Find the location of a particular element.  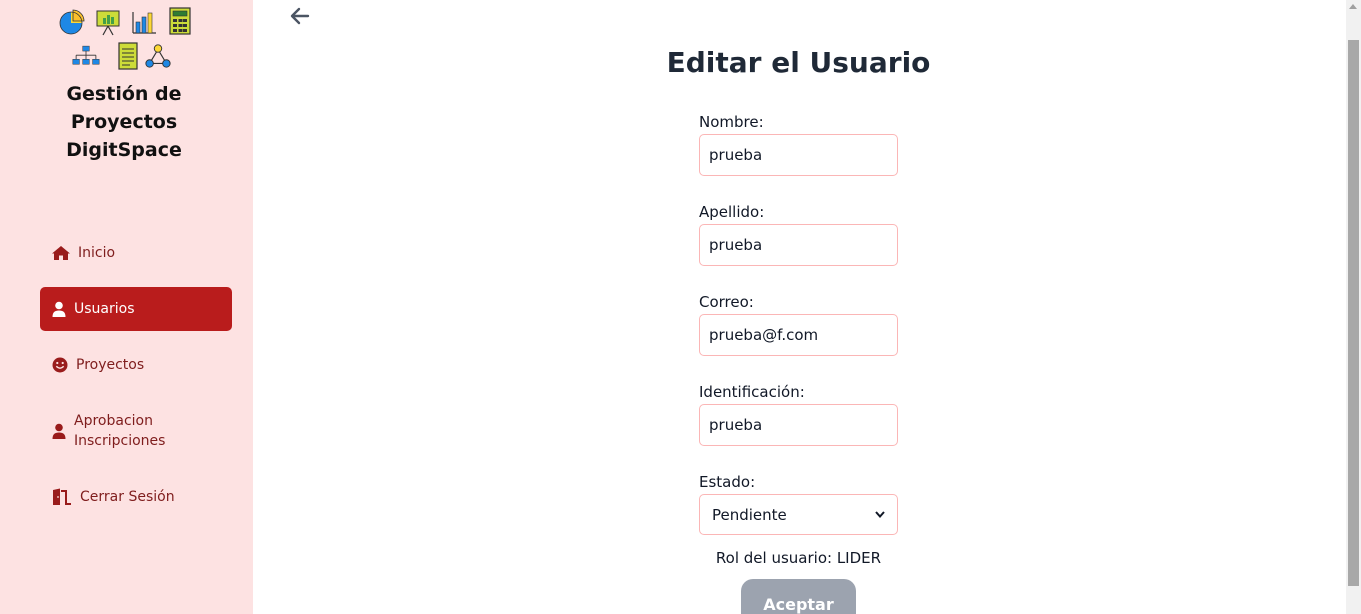

estado-selected-value: Pendiente is located at coordinates (749, 514).